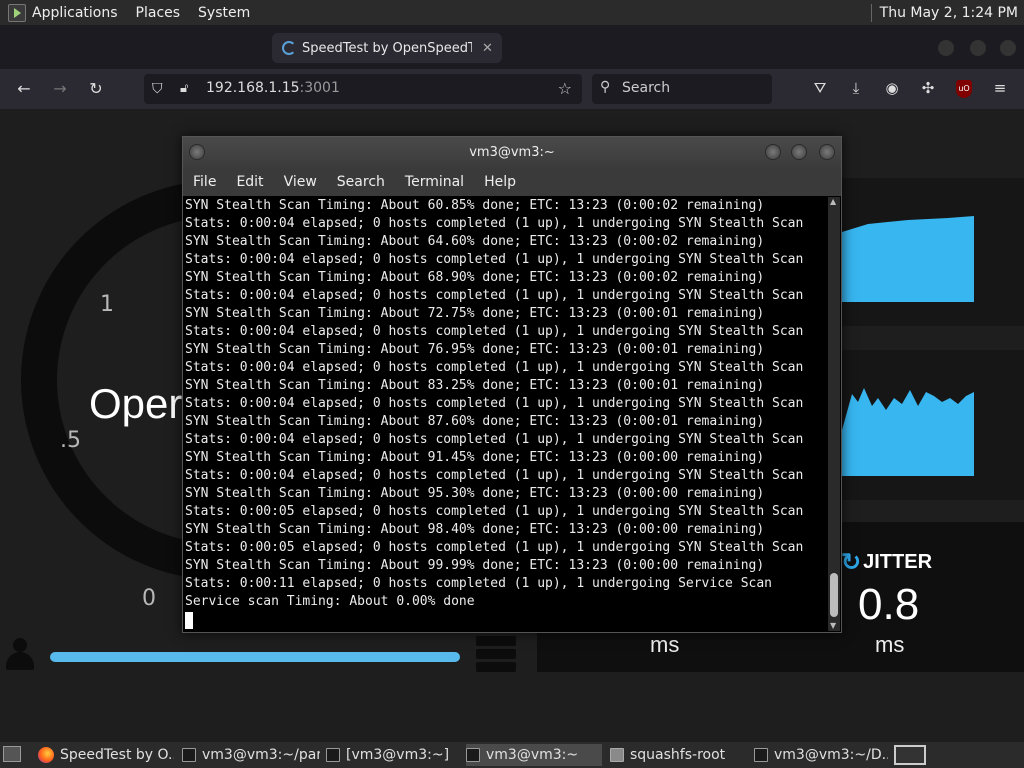  I want to click on close-tab-icon: ✕, so click(487, 48).